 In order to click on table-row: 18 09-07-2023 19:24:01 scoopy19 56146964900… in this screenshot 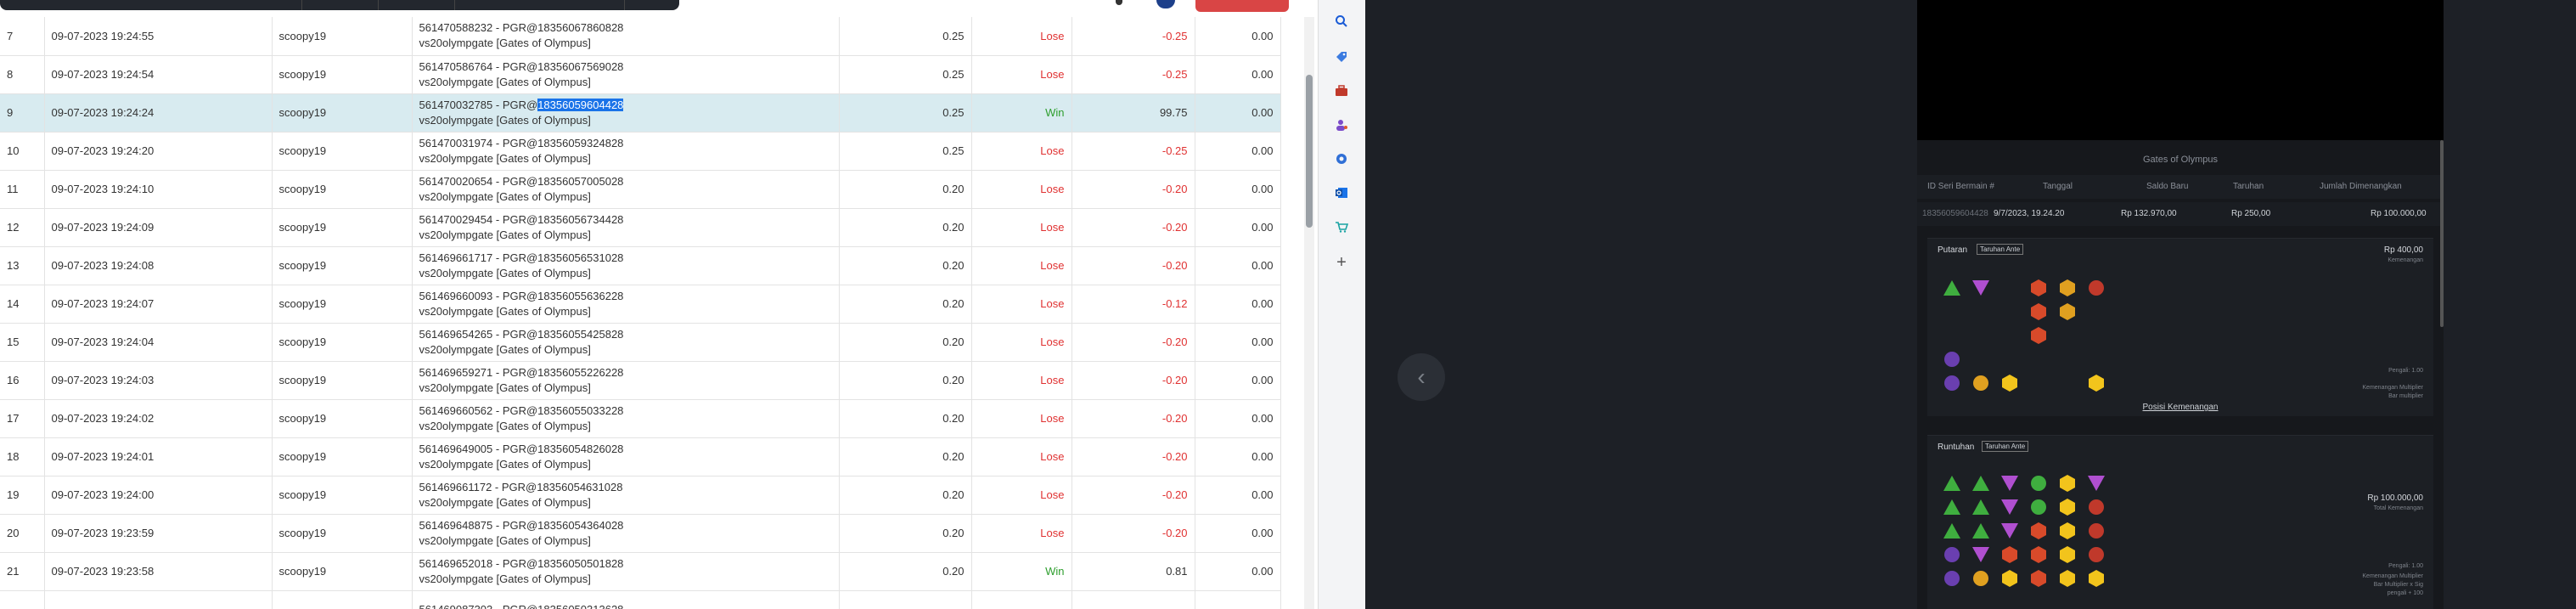, I will do `click(640, 457)`.